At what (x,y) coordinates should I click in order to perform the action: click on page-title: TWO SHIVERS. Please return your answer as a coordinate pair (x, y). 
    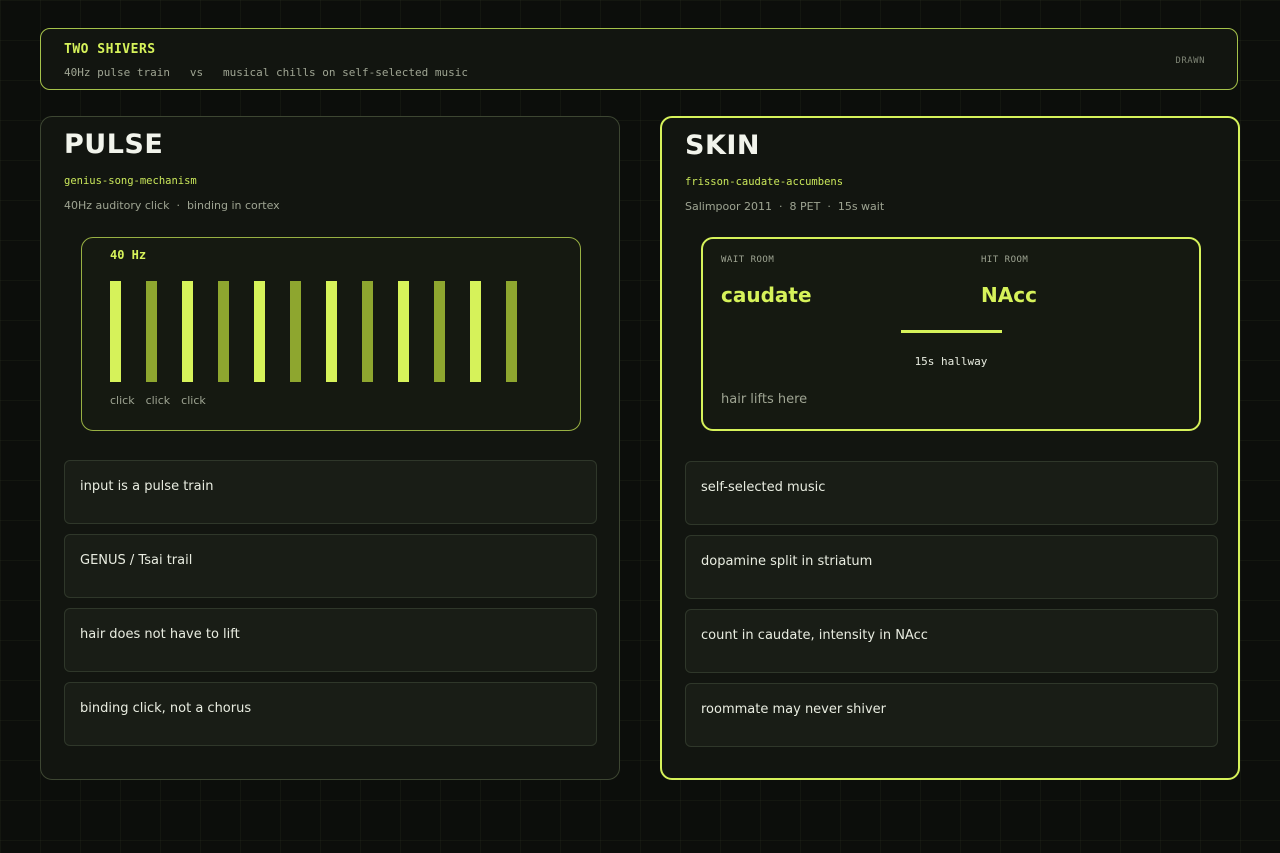
    Looking at the image, I should click on (110, 49).